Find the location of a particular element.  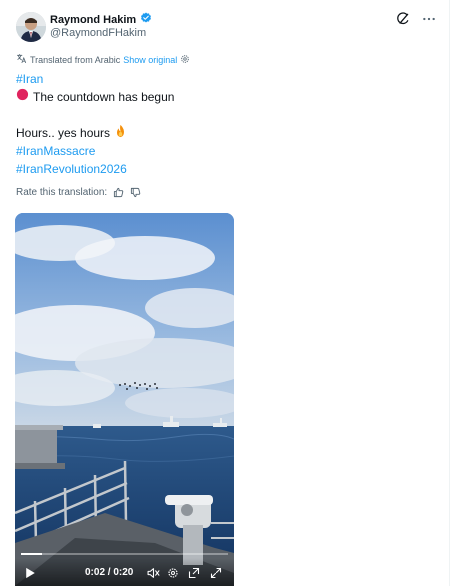

show-original-link: Show original is located at coordinates (150, 60).